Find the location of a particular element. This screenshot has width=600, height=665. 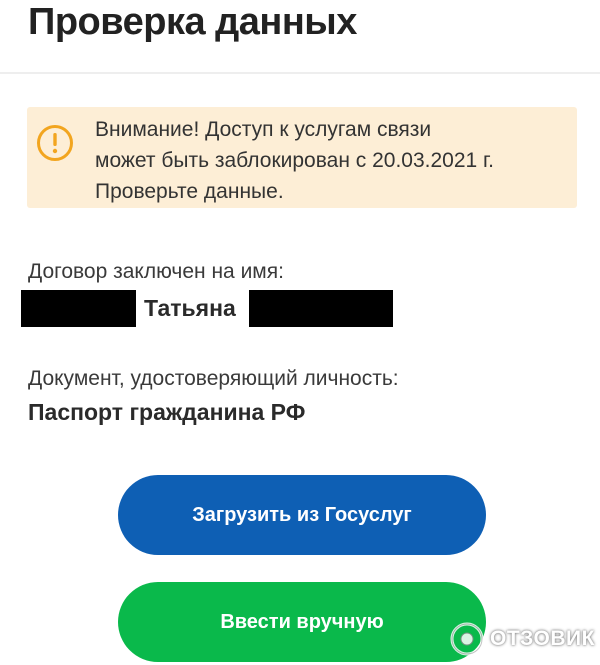

header-divider is located at coordinates (300, 73).